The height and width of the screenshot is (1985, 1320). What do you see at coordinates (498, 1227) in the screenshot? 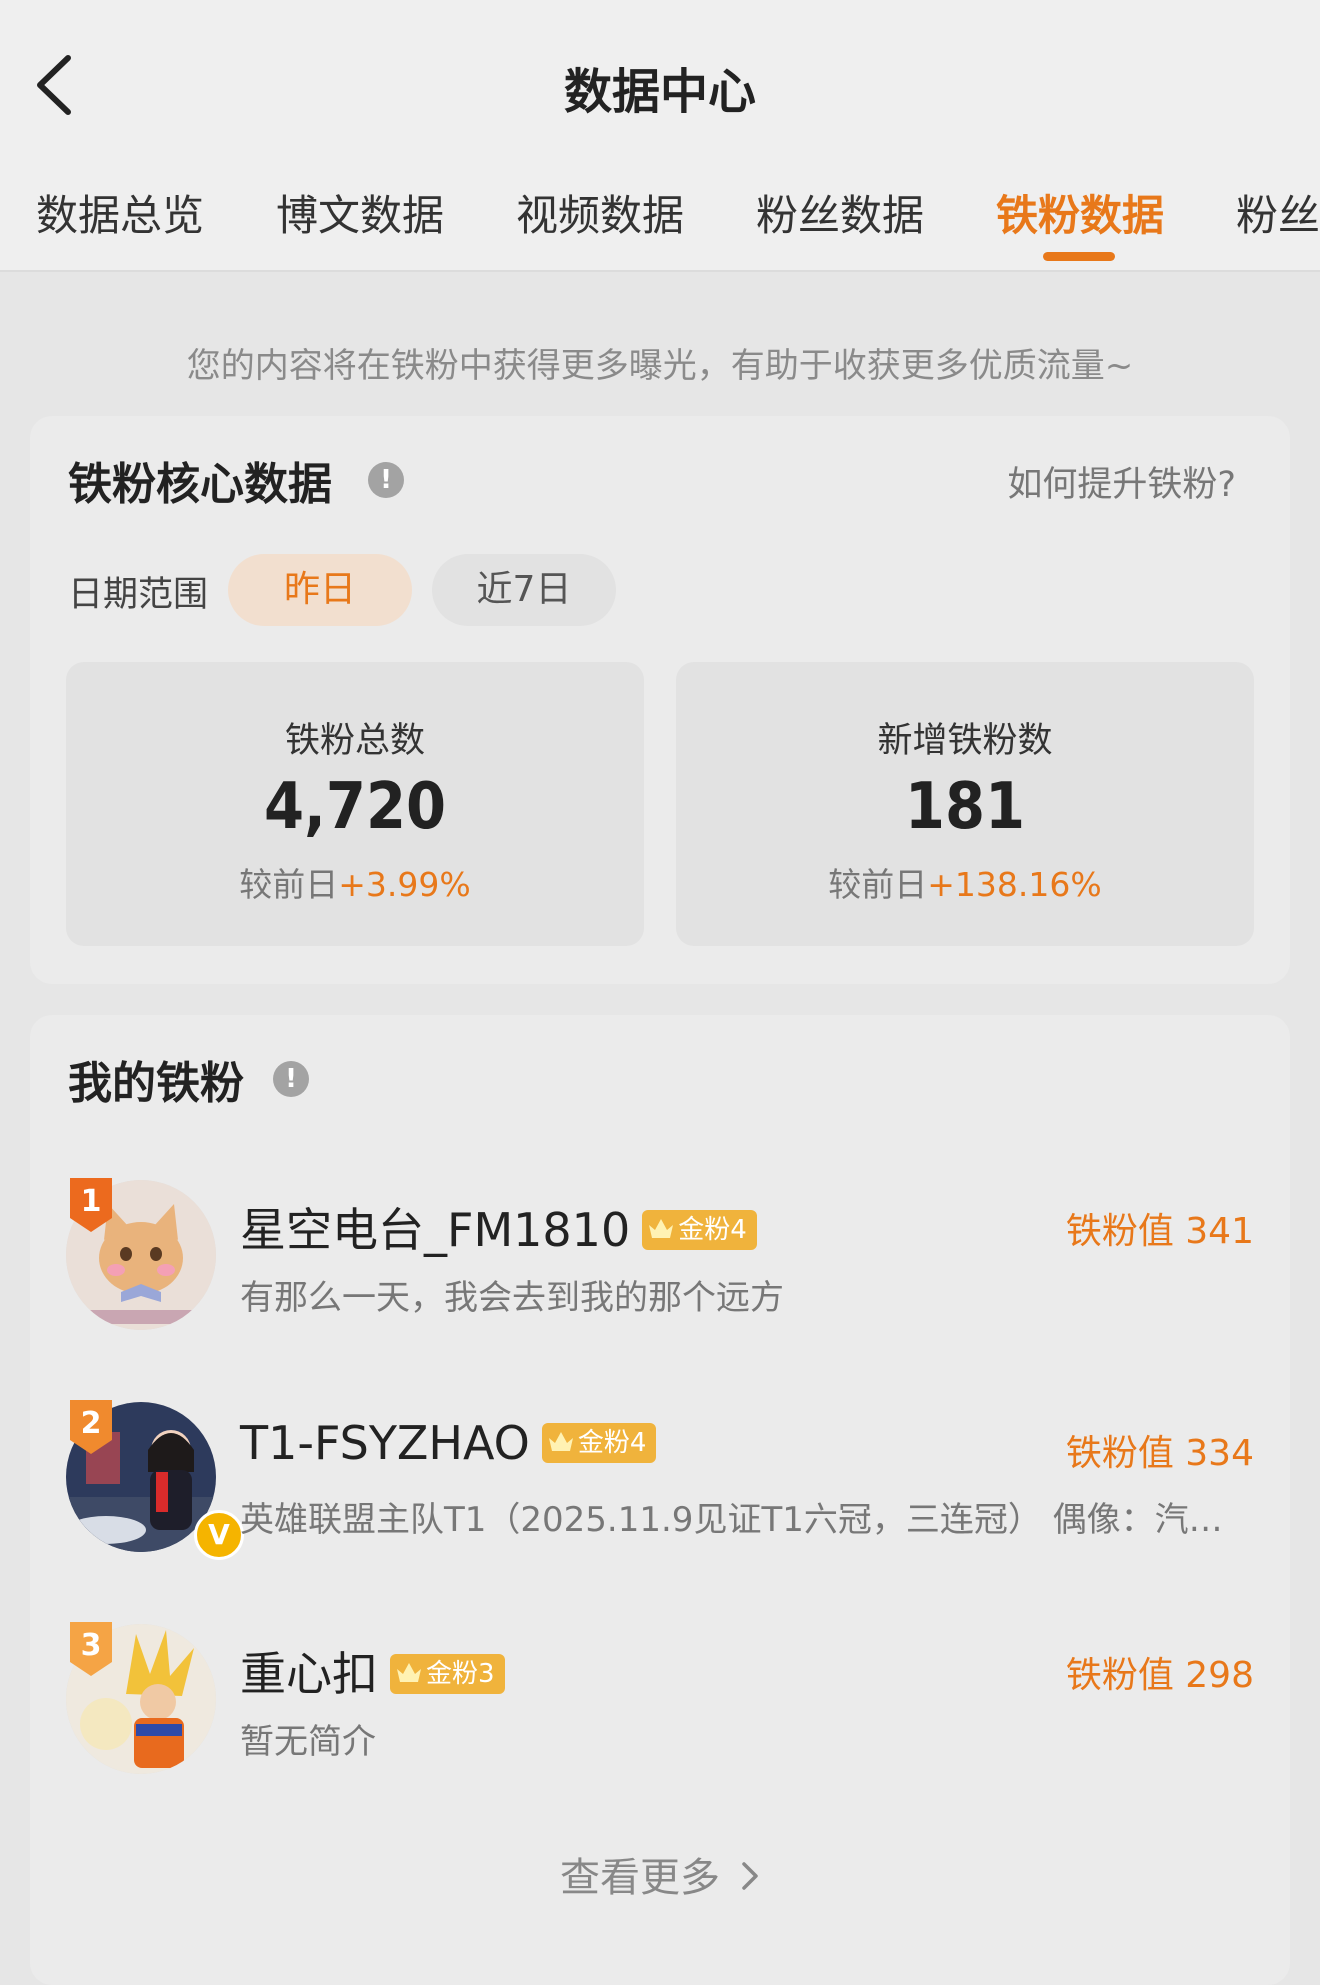
I see `fan-name: 星空电台_FM1810 金粉4` at bounding box center [498, 1227].